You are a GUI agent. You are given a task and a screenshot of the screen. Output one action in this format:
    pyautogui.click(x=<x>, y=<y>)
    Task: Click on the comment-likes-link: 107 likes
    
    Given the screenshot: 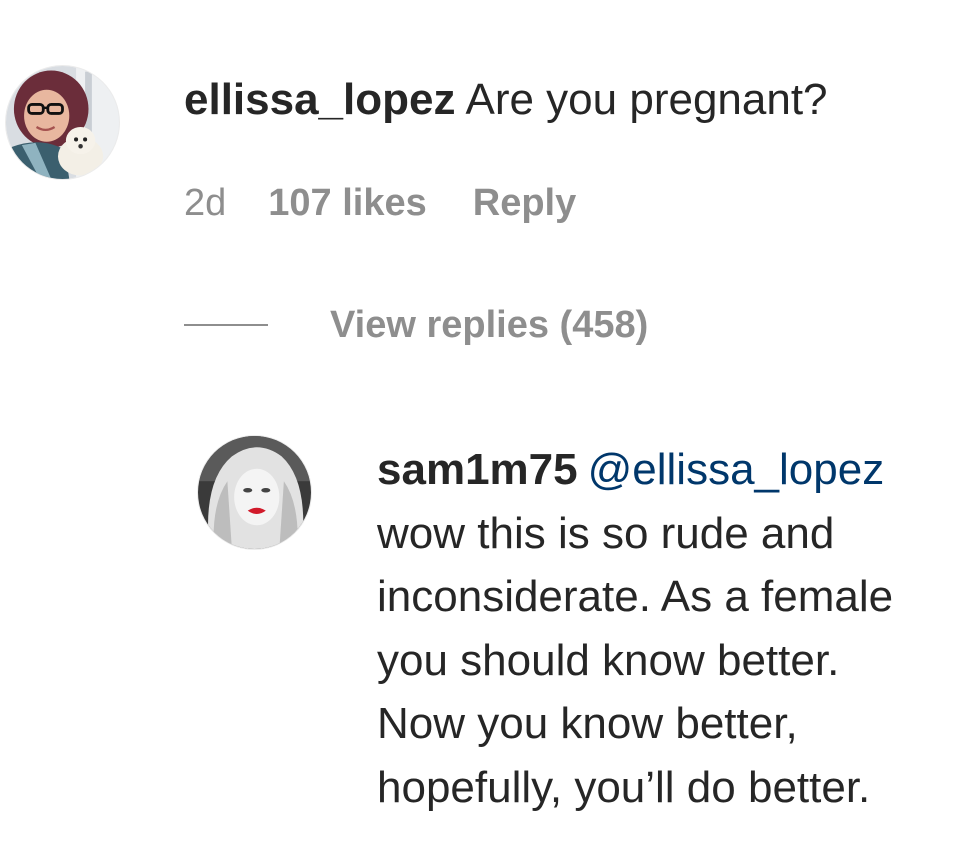 What is the action you would take?
    pyautogui.click(x=347, y=203)
    